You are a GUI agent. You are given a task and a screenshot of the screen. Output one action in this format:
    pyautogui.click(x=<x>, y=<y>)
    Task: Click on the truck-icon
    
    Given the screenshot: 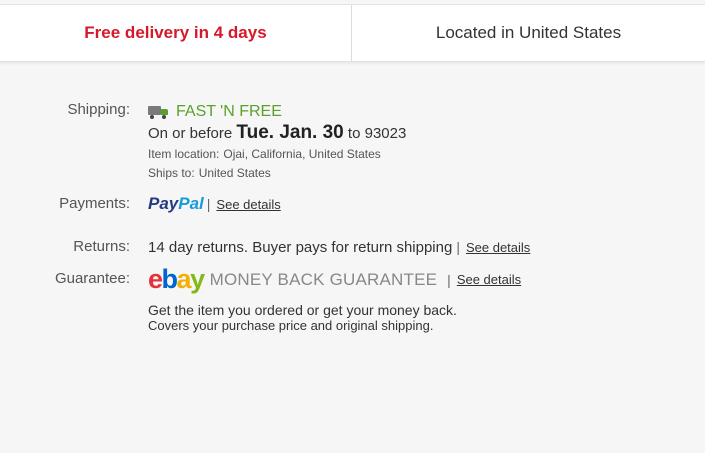 What is the action you would take?
    pyautogui.click(x=159, y=112)
    